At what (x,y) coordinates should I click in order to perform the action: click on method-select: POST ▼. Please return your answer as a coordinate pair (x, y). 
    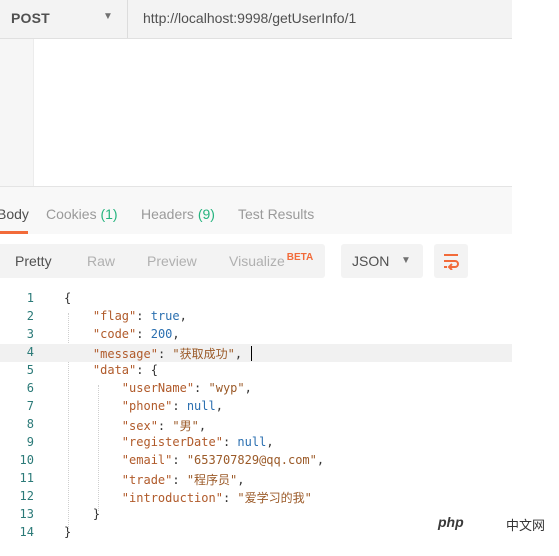
    Looking at the image, I should click on (64, 19).